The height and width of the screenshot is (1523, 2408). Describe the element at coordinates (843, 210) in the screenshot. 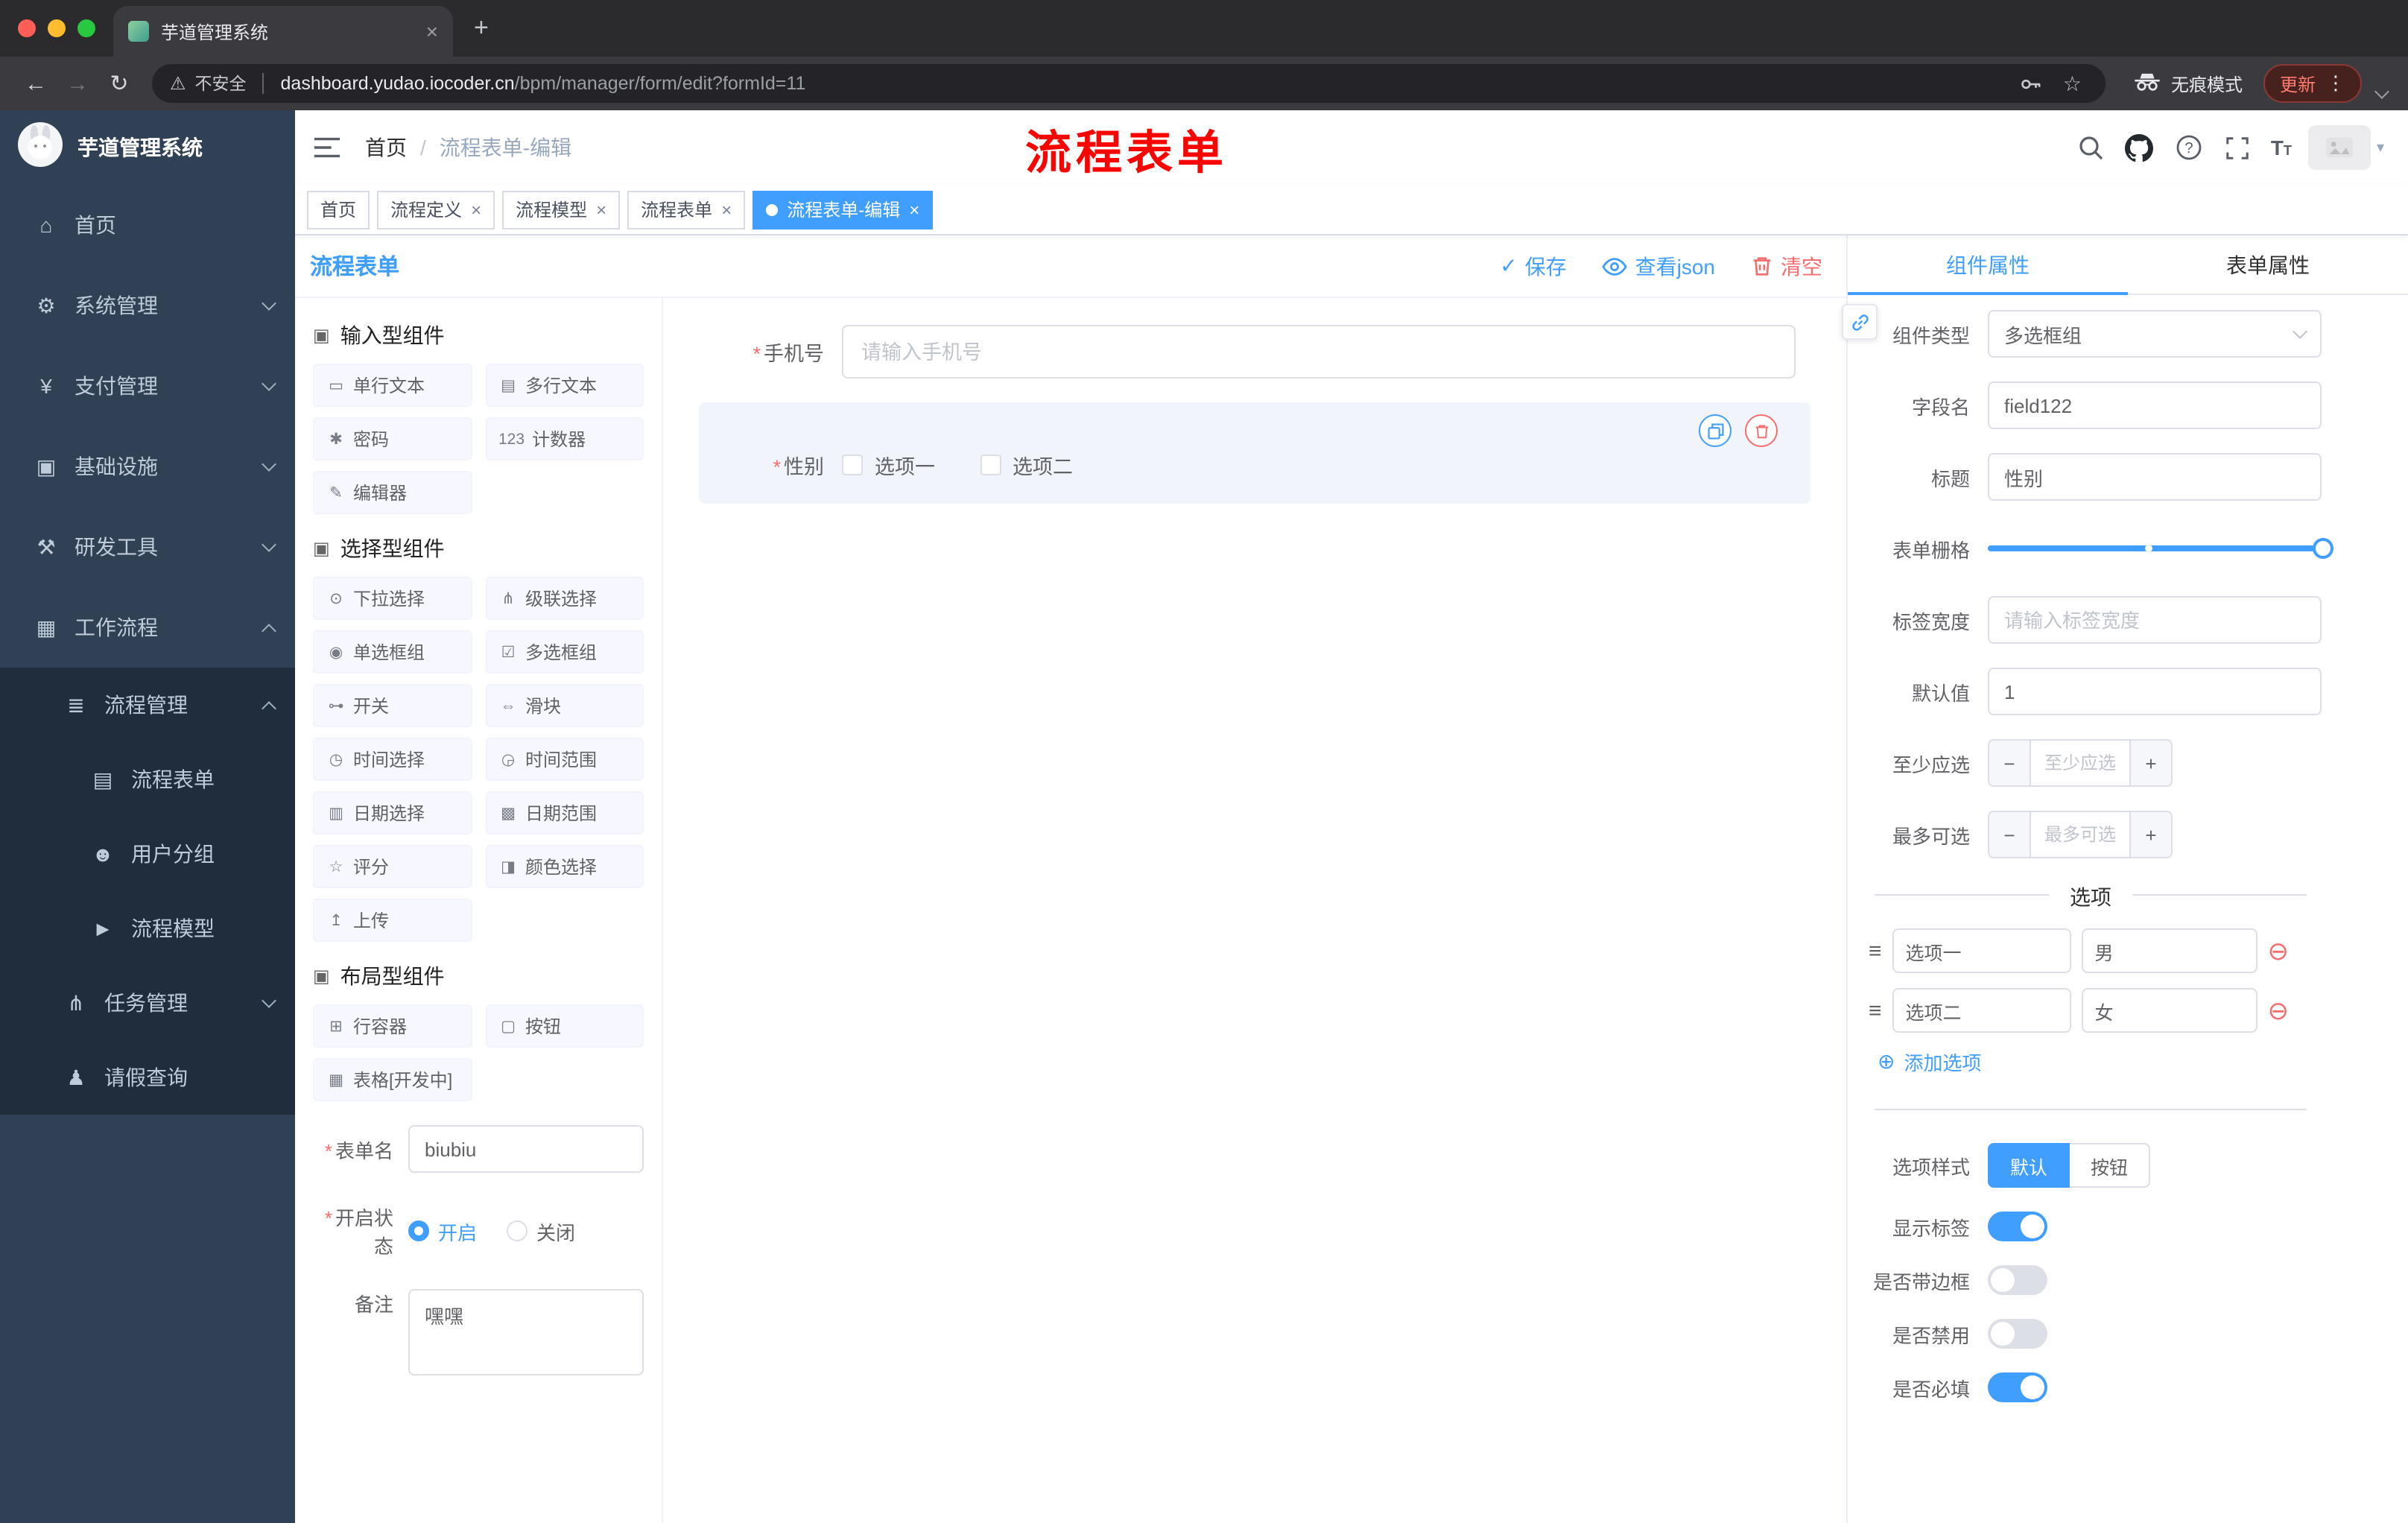

I see `tag-process-form-edit: 流程表单-编辑 ×` at that location.